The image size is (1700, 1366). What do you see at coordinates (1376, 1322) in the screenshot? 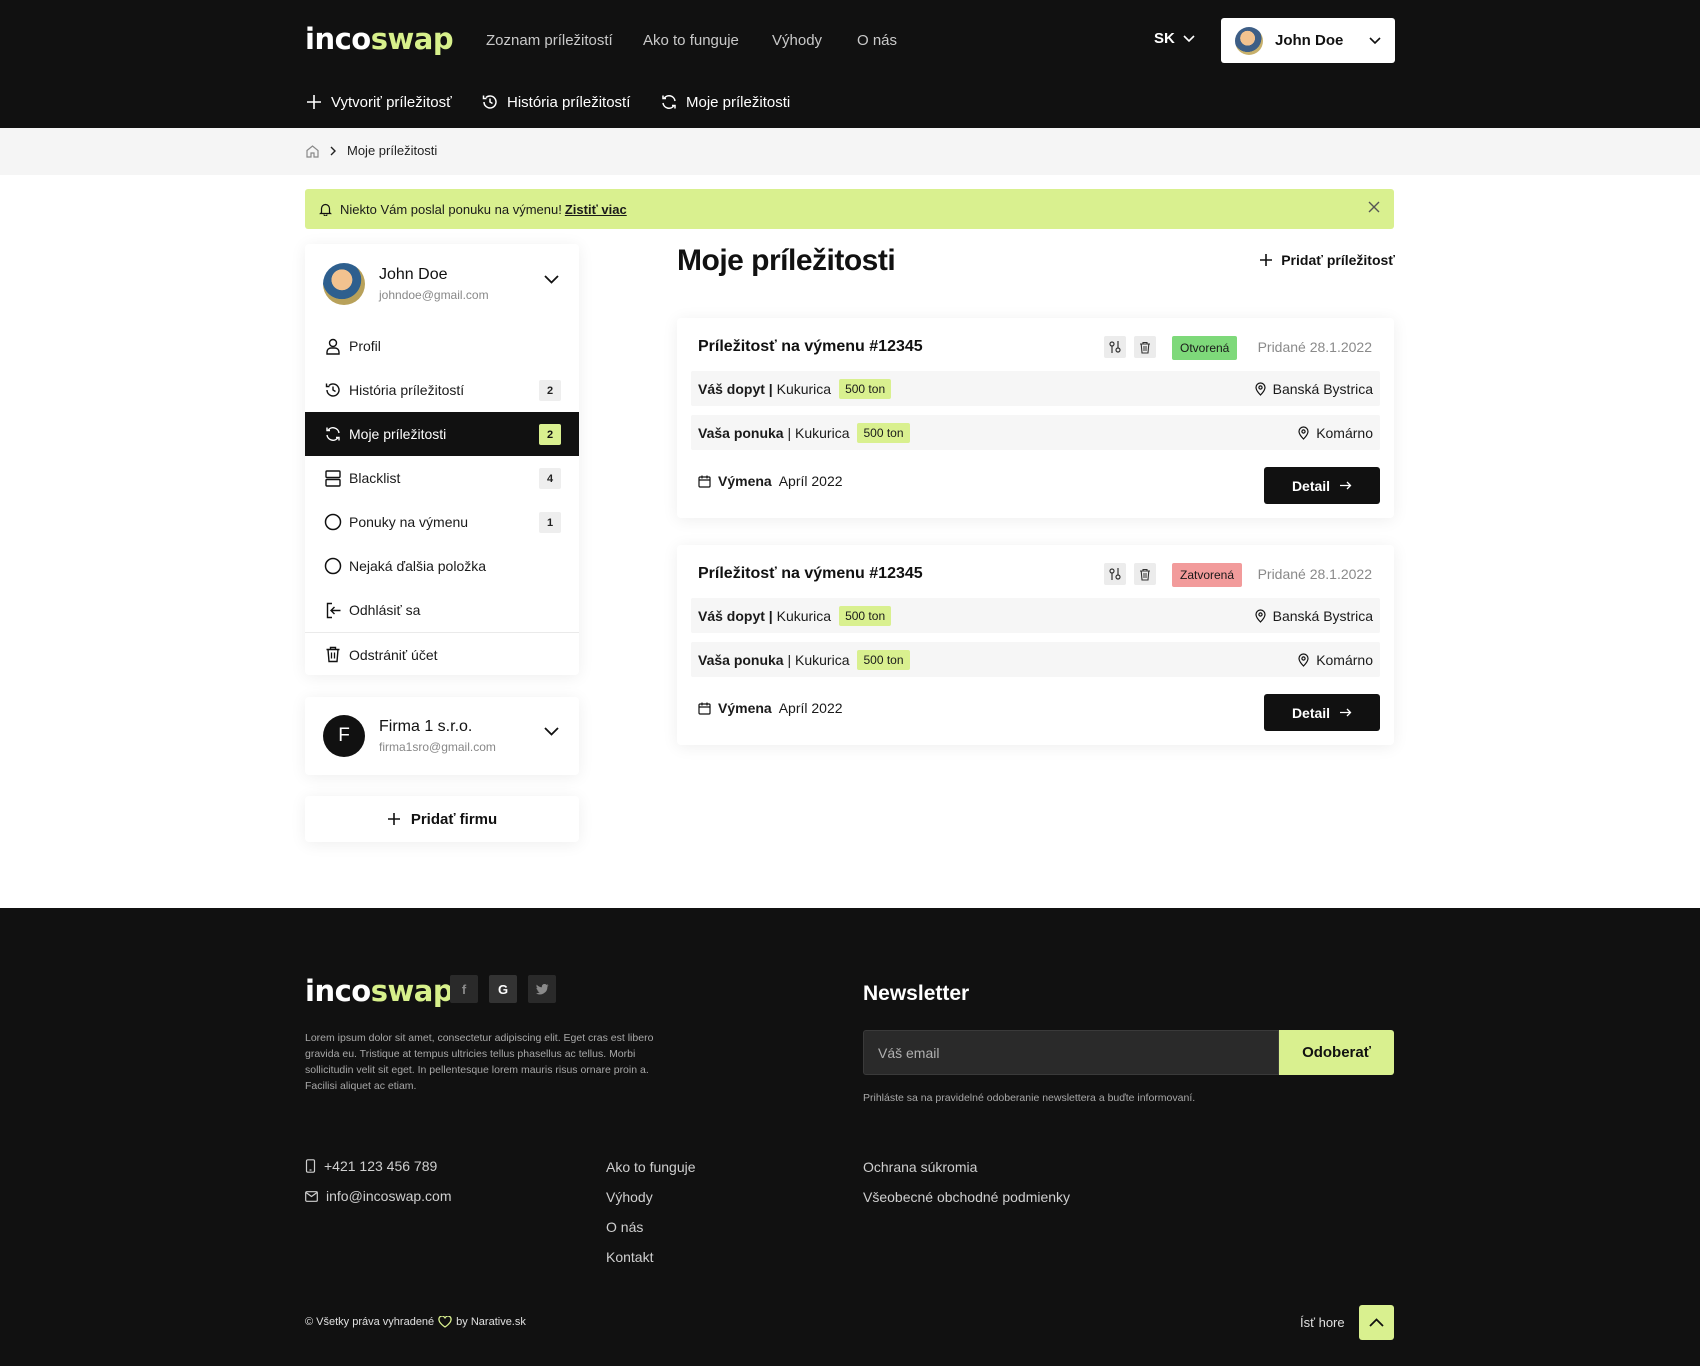
I see `back-to-top-button` at bounding box center [1376, 1322].